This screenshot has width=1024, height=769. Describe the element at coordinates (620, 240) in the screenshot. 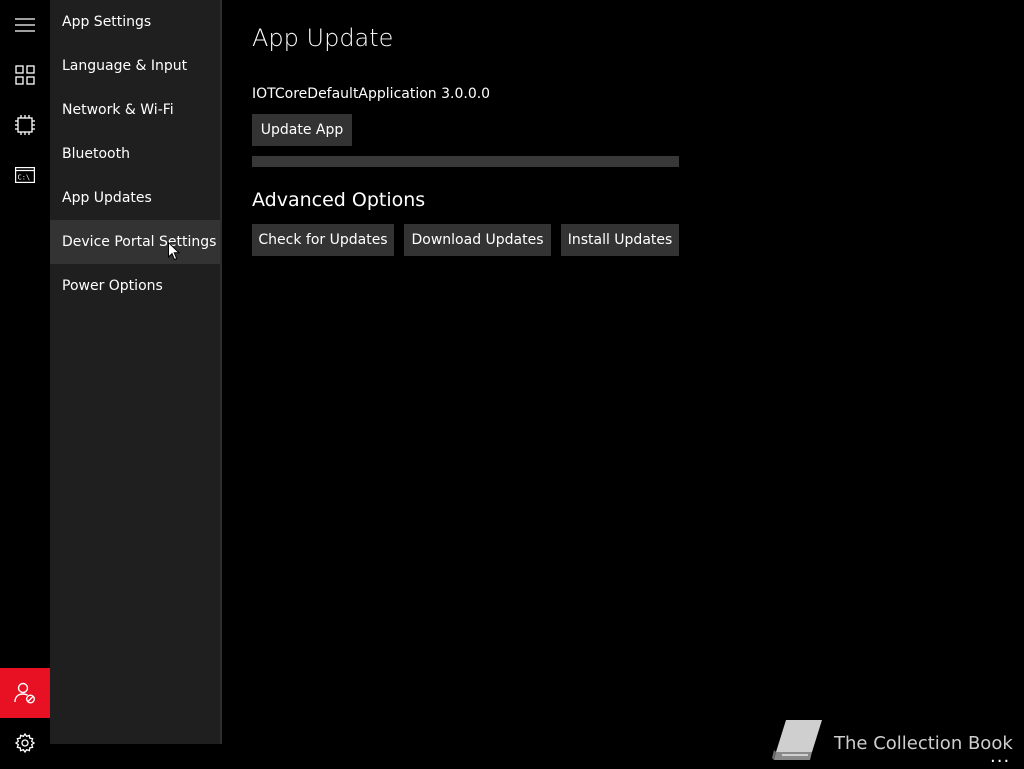

I see `install-updates-button: Install Updates` at that location.